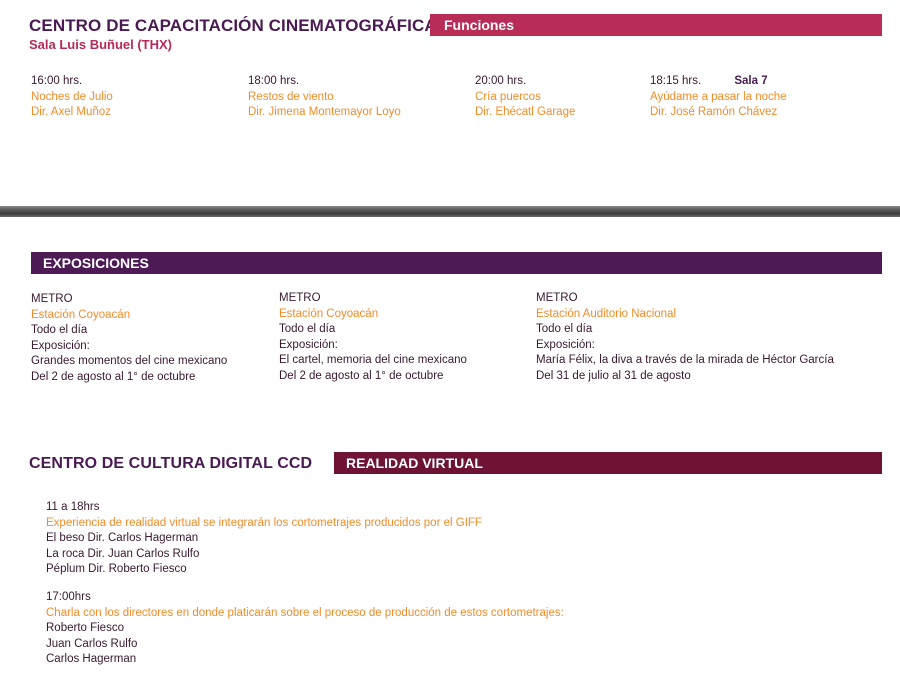 Image resolution: width=900 pixels, height=674 pixels. I want to click on ccd-line: Carlos Hagerman, so click(91, 659).